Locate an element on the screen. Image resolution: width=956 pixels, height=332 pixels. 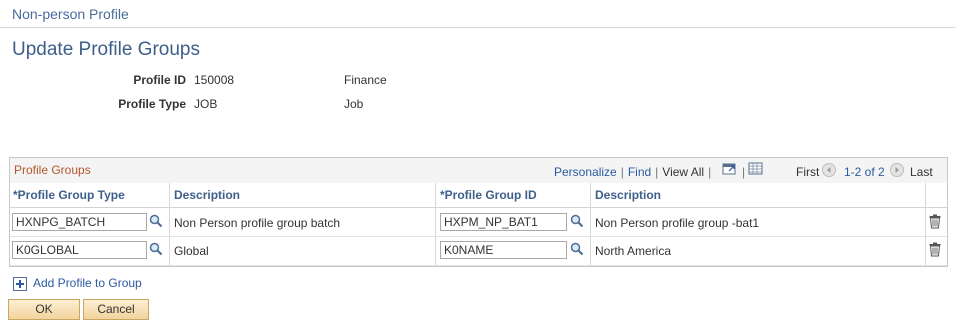
column-header-profile-group-type: *Profile Group Type is located at coordinates (69, 195).